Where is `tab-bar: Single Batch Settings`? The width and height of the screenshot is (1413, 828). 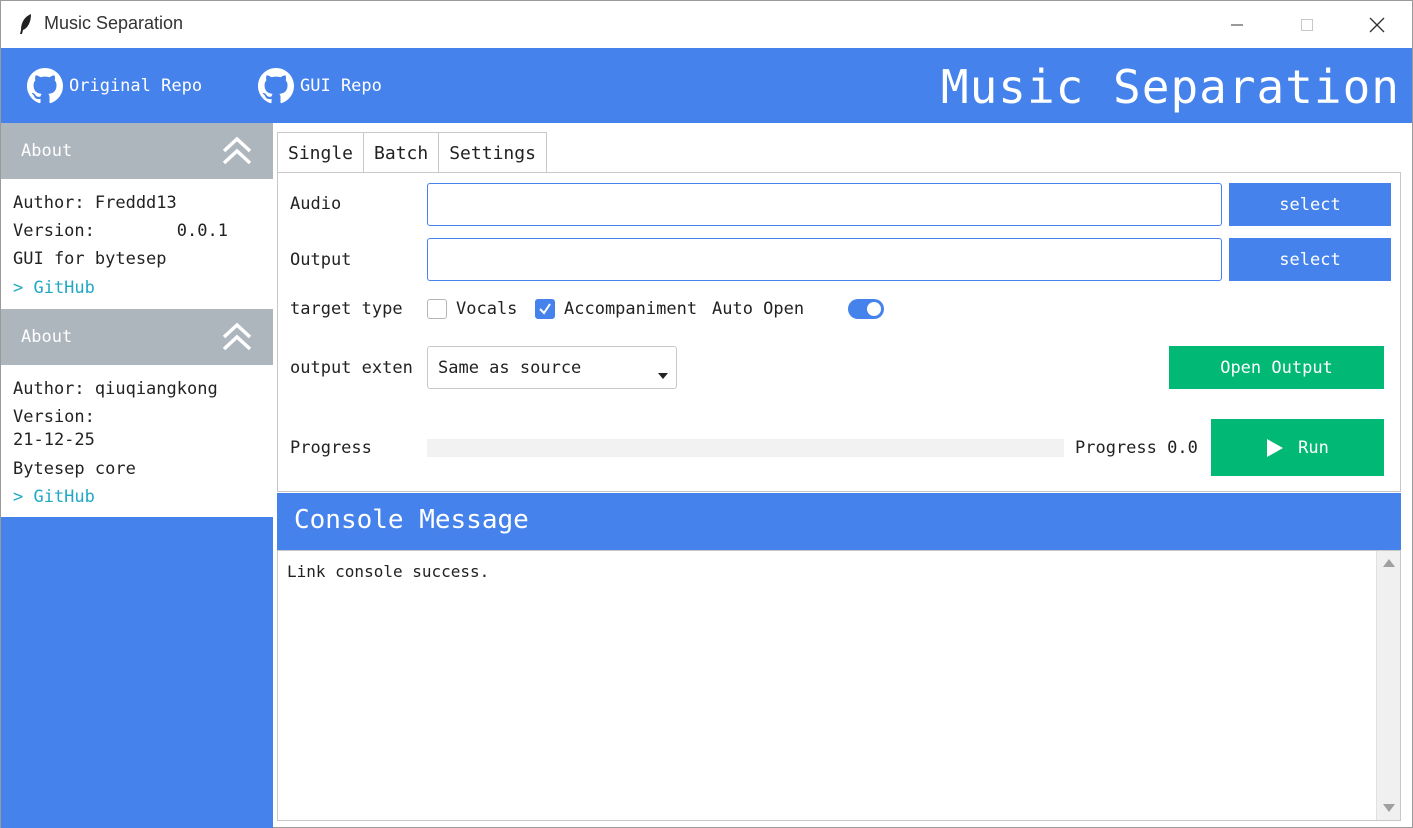 tab-bar: Single Batch Settings is located at coordinates (412, 153).